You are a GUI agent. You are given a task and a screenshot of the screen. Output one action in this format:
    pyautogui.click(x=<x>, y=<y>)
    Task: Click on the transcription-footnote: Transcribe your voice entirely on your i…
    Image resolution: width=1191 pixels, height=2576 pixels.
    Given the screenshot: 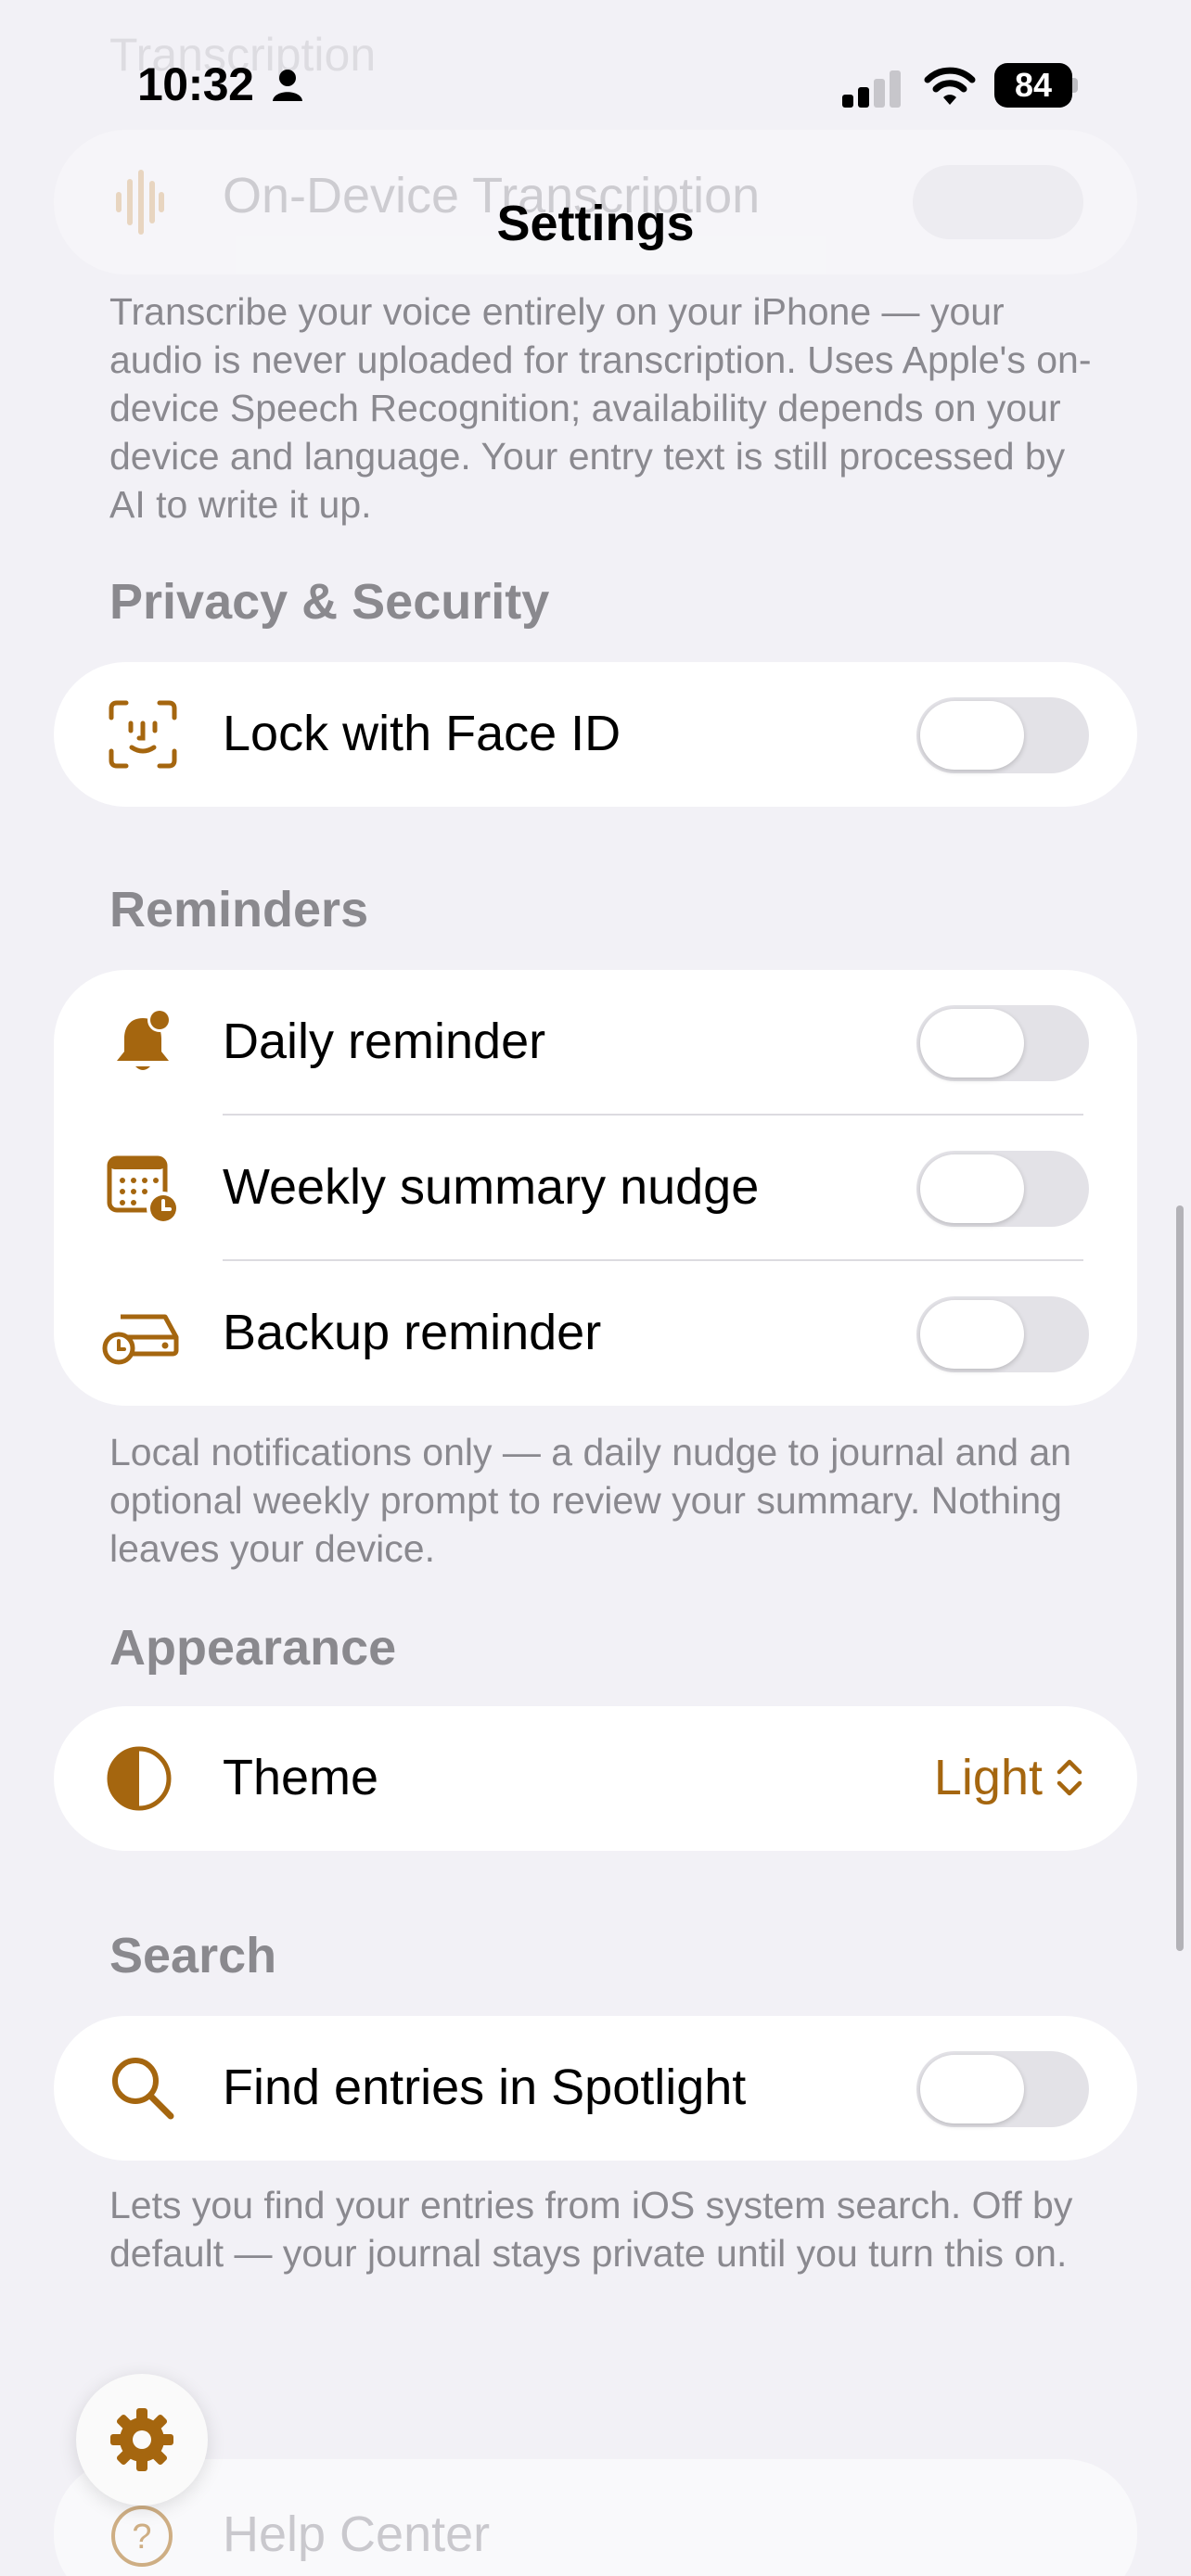 What is the action you would take?
    pyautogui.click(x=600, y=408)
    